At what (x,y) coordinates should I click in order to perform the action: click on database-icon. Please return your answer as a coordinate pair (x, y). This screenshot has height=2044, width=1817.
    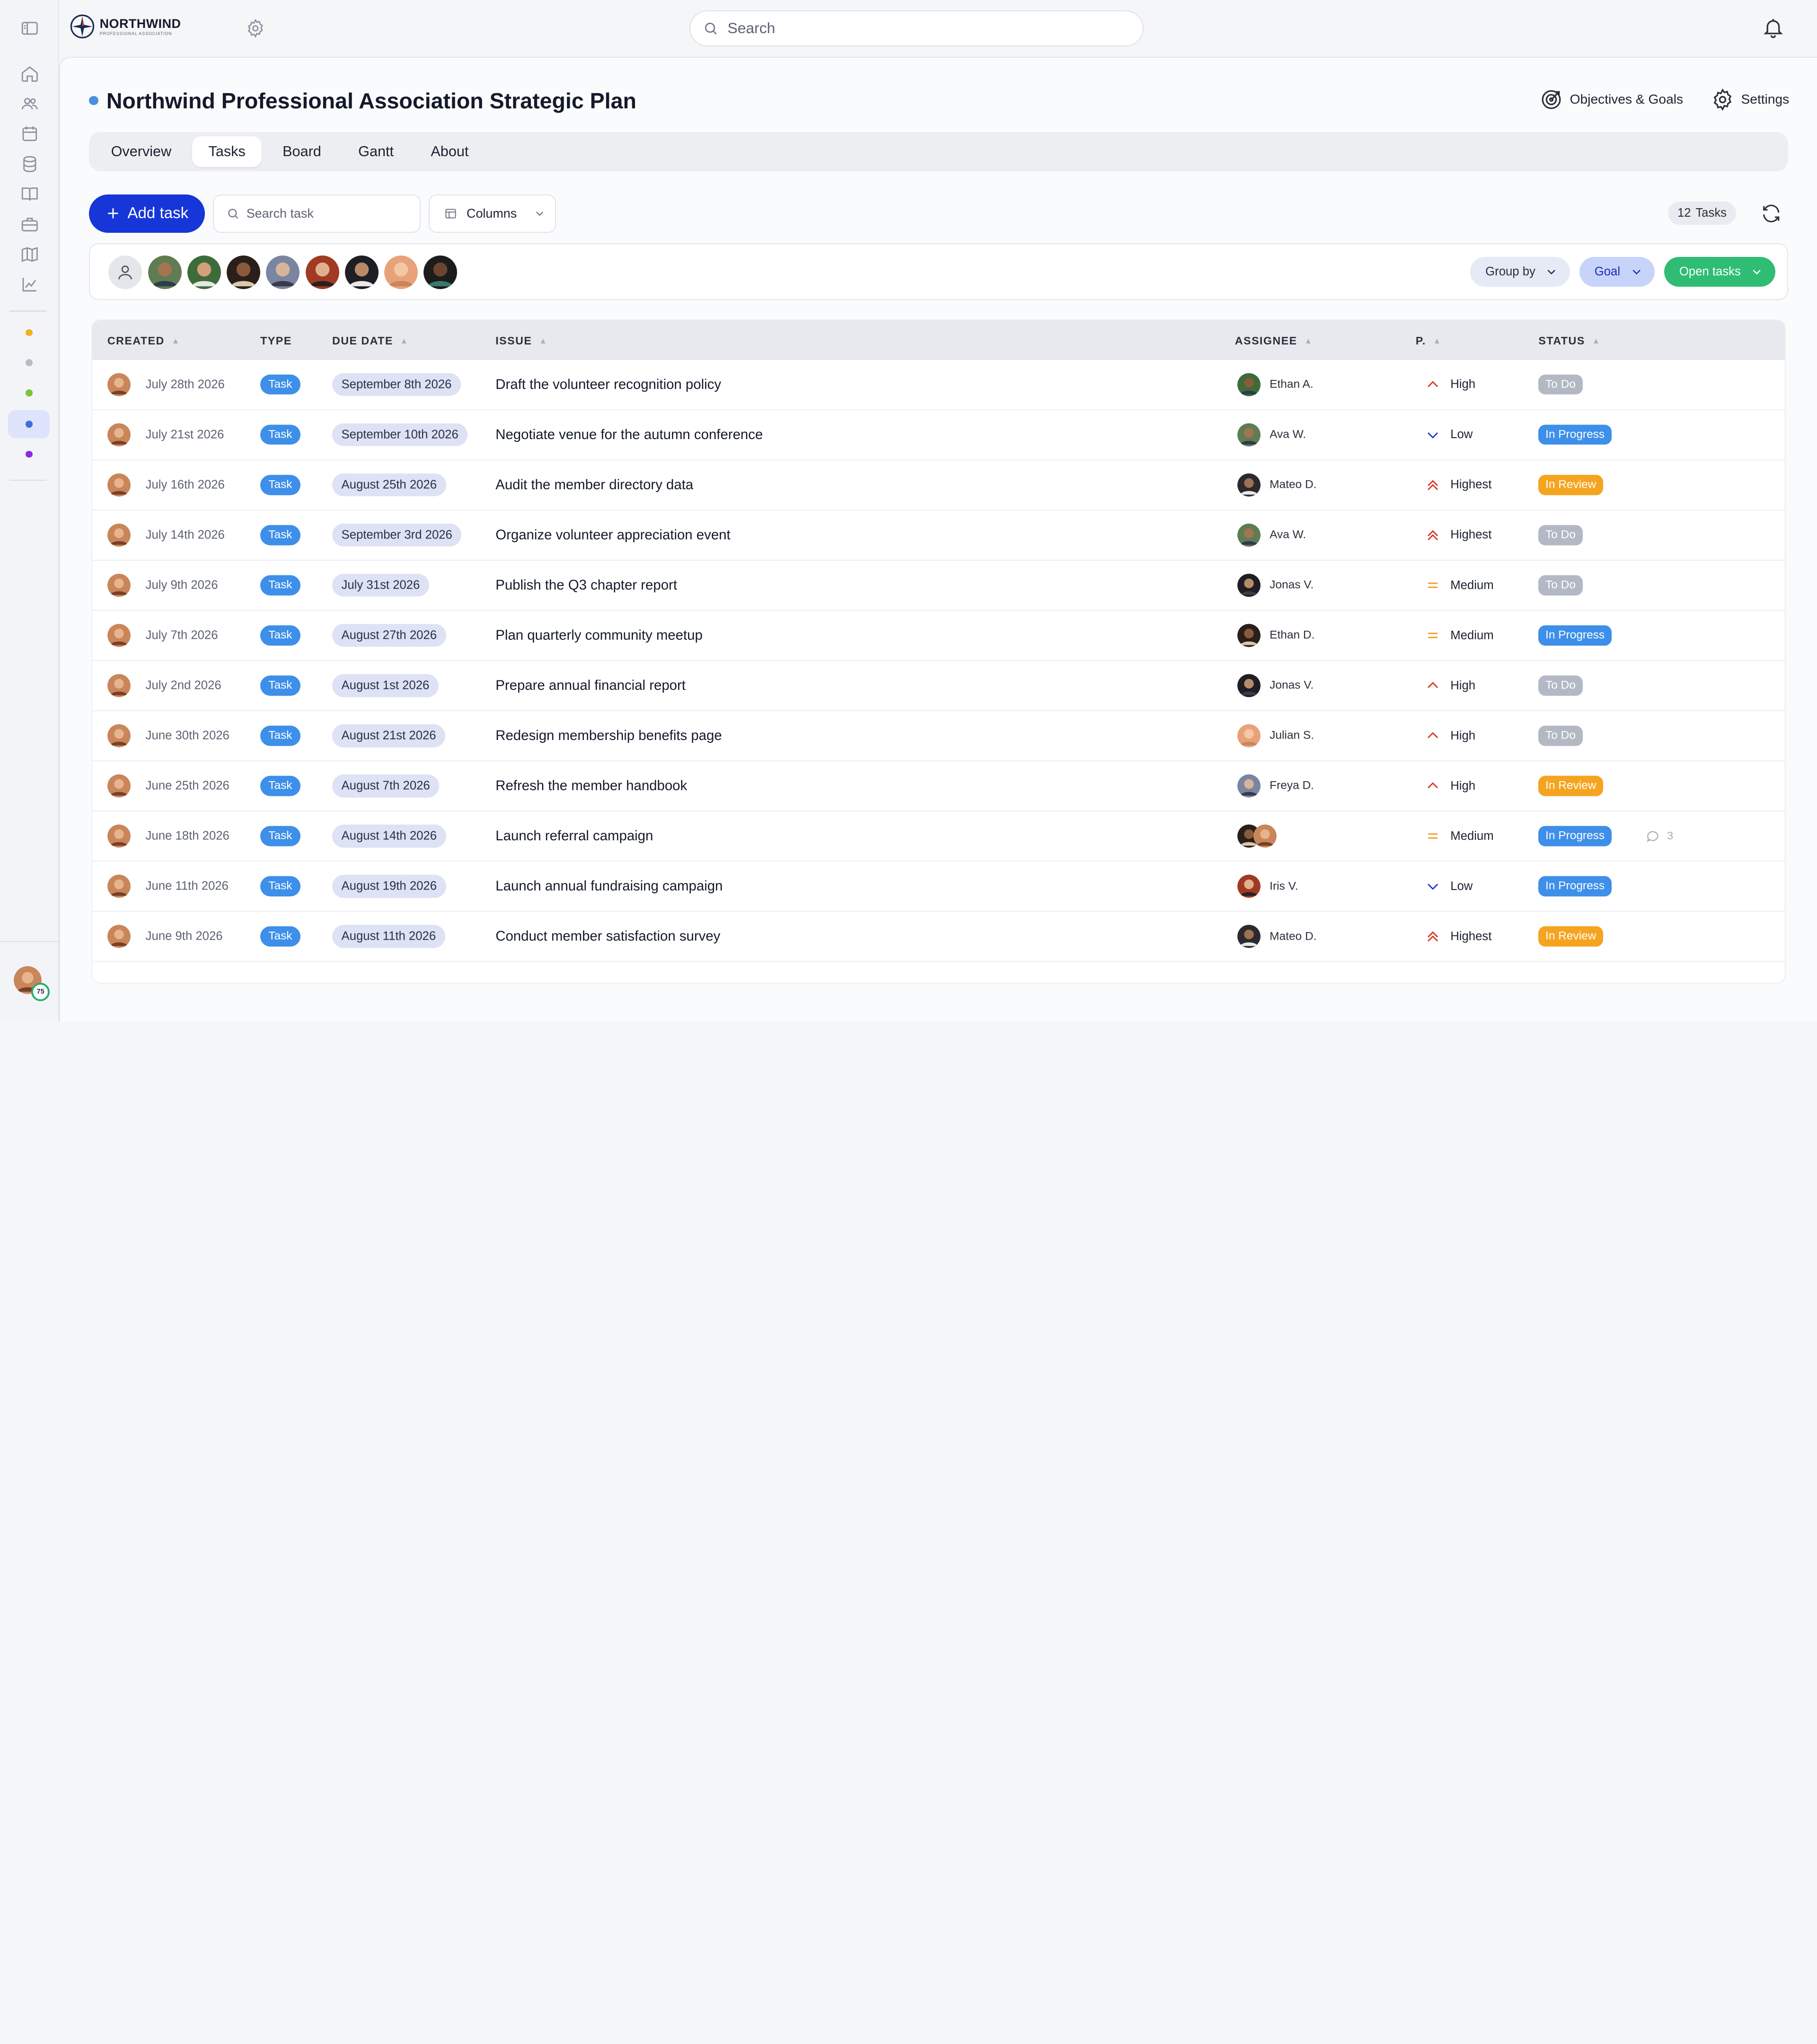
    Looking at the image, I should click on (30, 164).